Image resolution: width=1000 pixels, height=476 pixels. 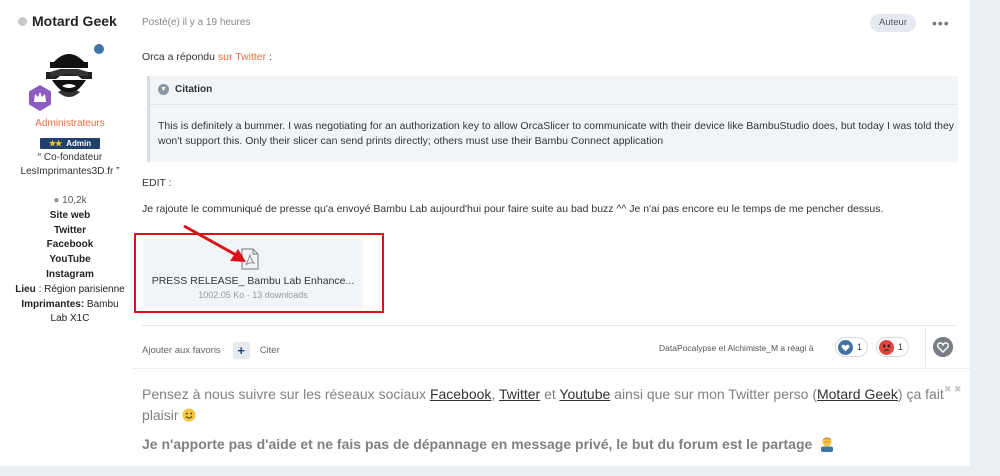 I want to click on reaction-angry-pill: 1, so click(x=893, y=347).